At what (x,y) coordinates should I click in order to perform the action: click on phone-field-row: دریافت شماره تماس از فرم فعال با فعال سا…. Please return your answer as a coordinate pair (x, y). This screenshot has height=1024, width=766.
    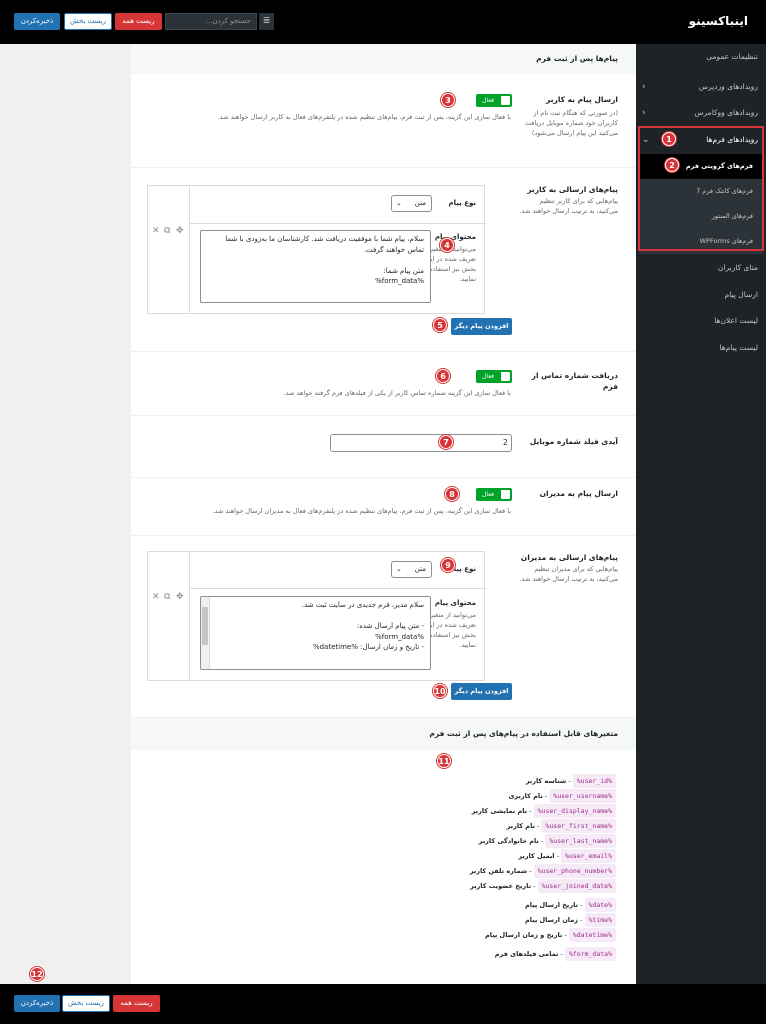
    Looking at the image, I should click on (383, 384).